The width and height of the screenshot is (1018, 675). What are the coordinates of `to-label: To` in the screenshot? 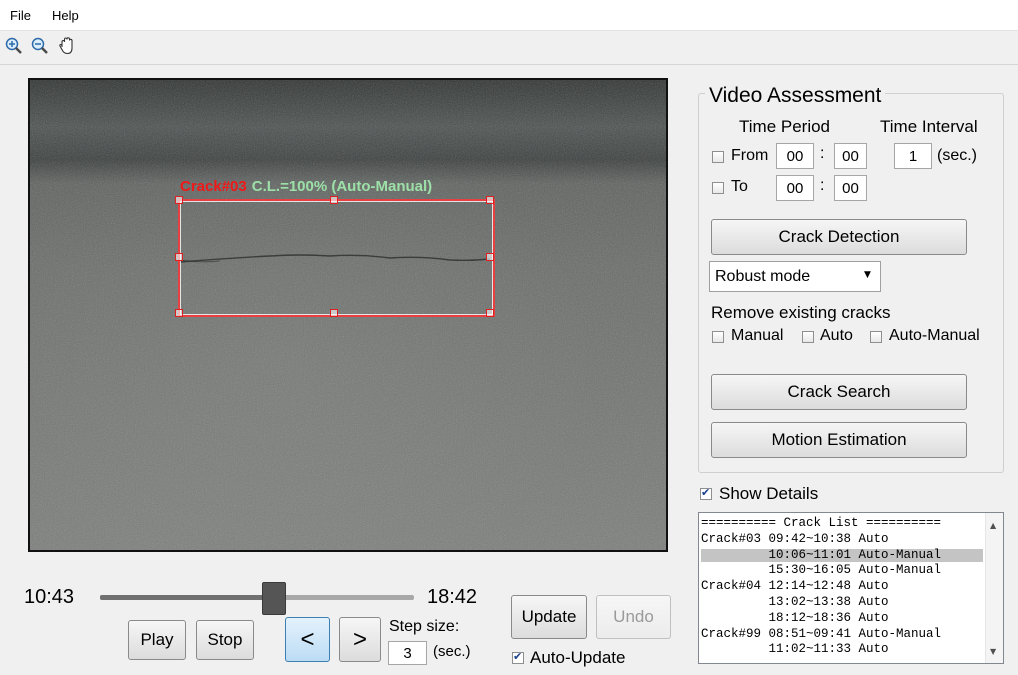 It's located at (739, 186).